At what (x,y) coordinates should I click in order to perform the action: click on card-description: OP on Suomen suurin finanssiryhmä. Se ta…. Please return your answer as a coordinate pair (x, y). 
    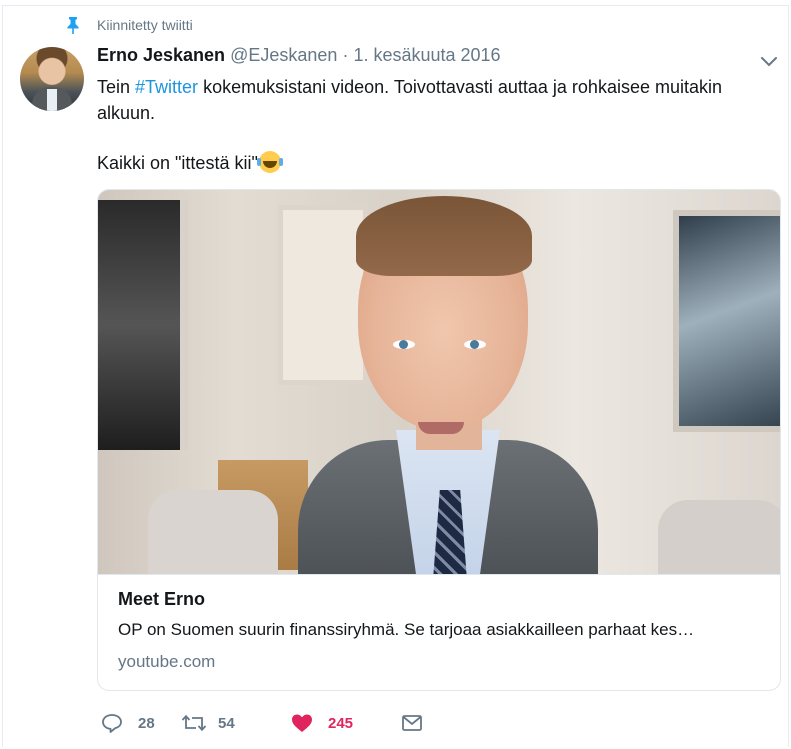
    Looking at the image, I should click on (406, 629).